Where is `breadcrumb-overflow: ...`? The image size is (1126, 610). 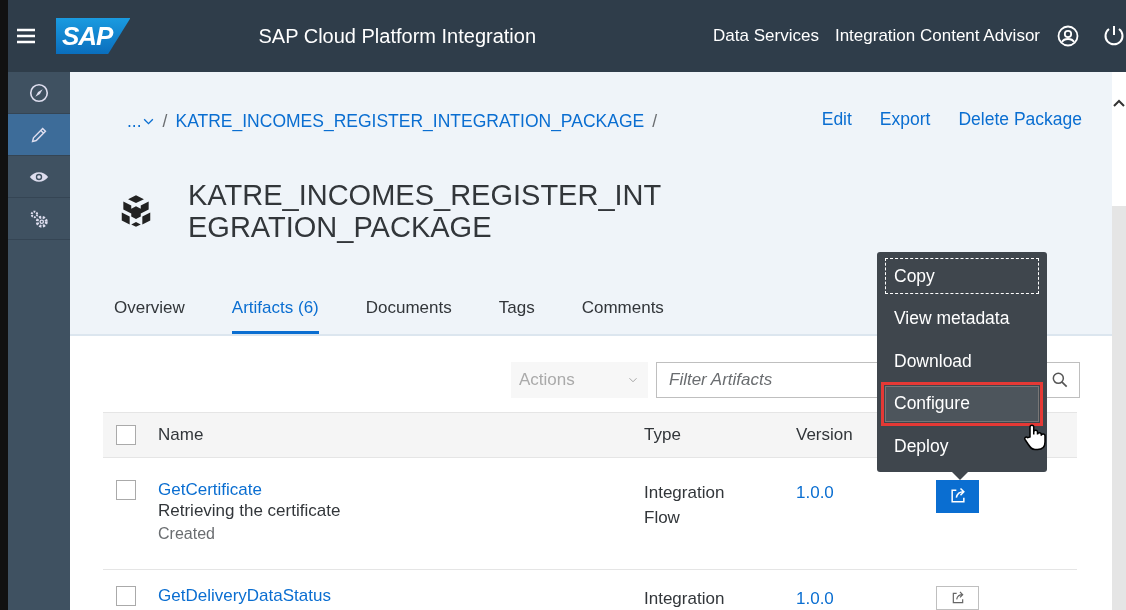
breadcrumb-overflow: ... is located at coordinates (141, 121).